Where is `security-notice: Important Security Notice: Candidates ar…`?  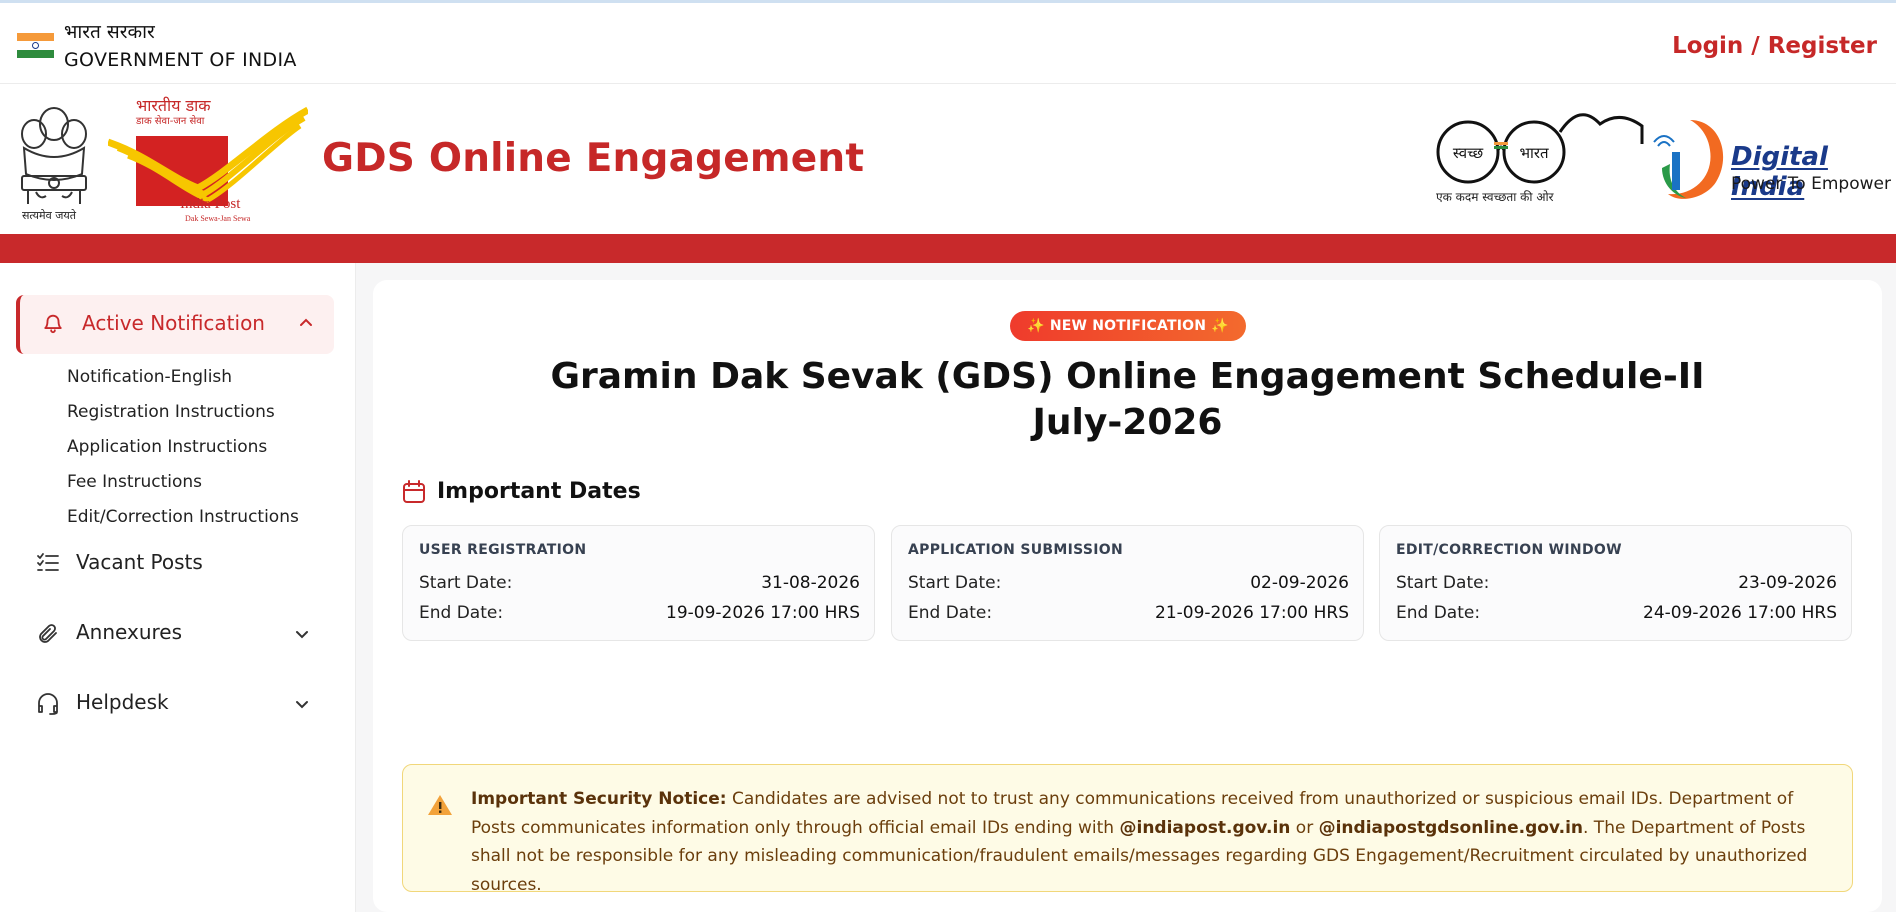
security-notice: Important Security Notice: Candidates ar… is located at coordinates (1127, 829).